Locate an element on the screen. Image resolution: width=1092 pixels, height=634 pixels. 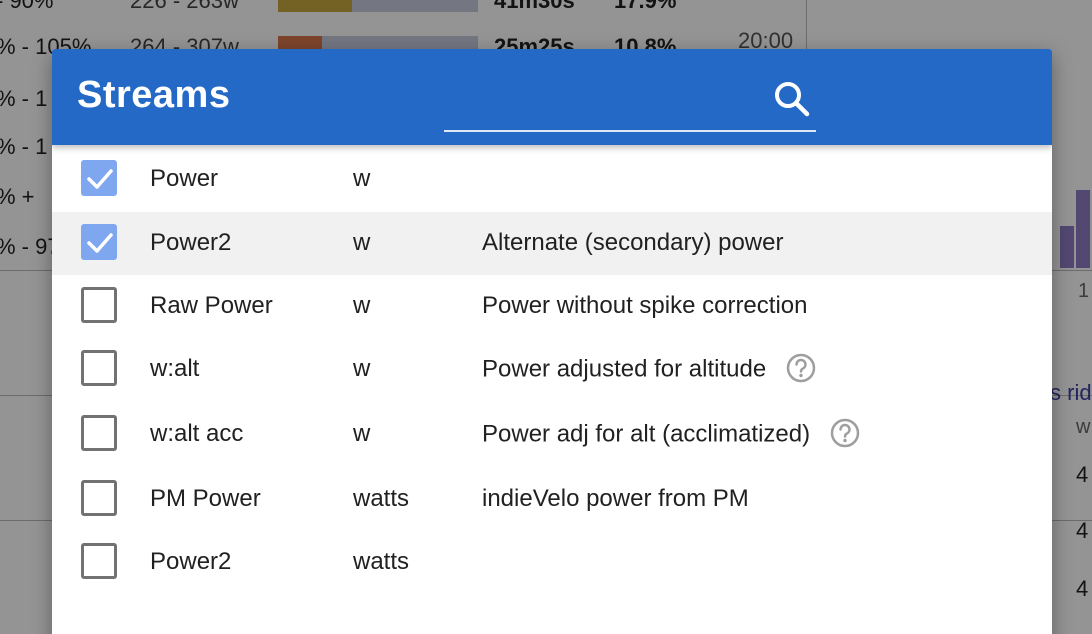
stream-row: w:alt w Power adjusted for altitude is located at coordinates (552, 369).